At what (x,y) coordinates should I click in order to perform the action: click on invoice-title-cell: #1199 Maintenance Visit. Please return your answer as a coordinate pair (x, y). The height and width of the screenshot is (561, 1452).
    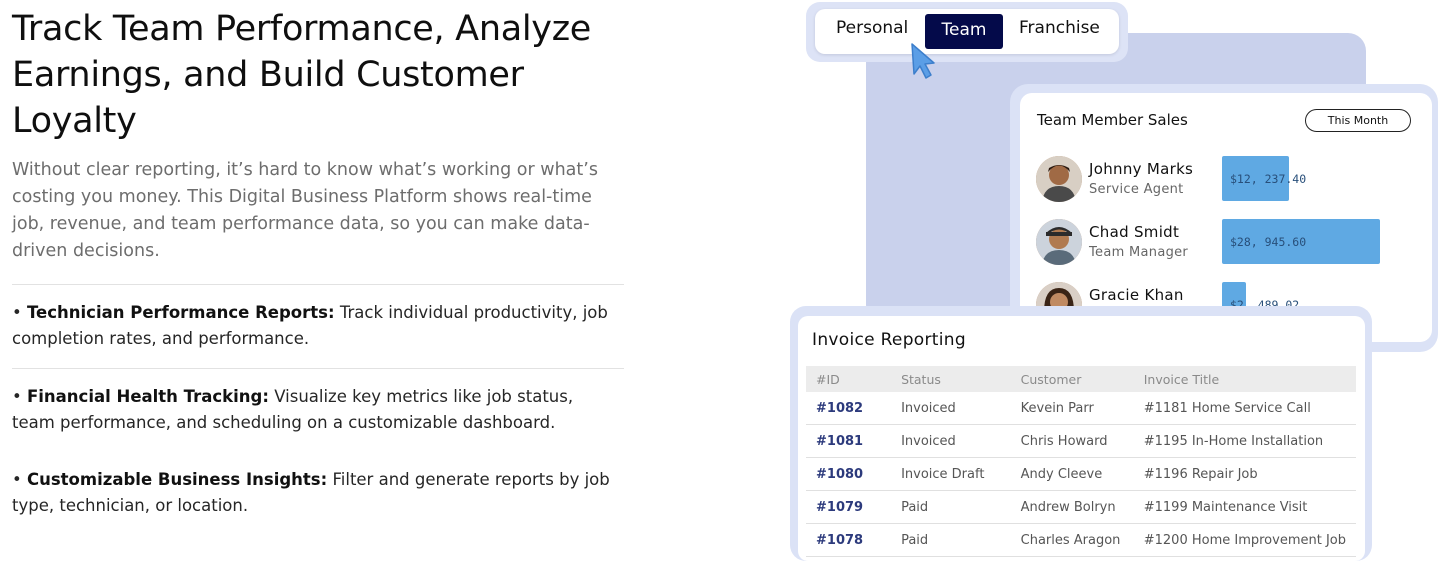
    Looking at the image, I should click on (1244, 507).